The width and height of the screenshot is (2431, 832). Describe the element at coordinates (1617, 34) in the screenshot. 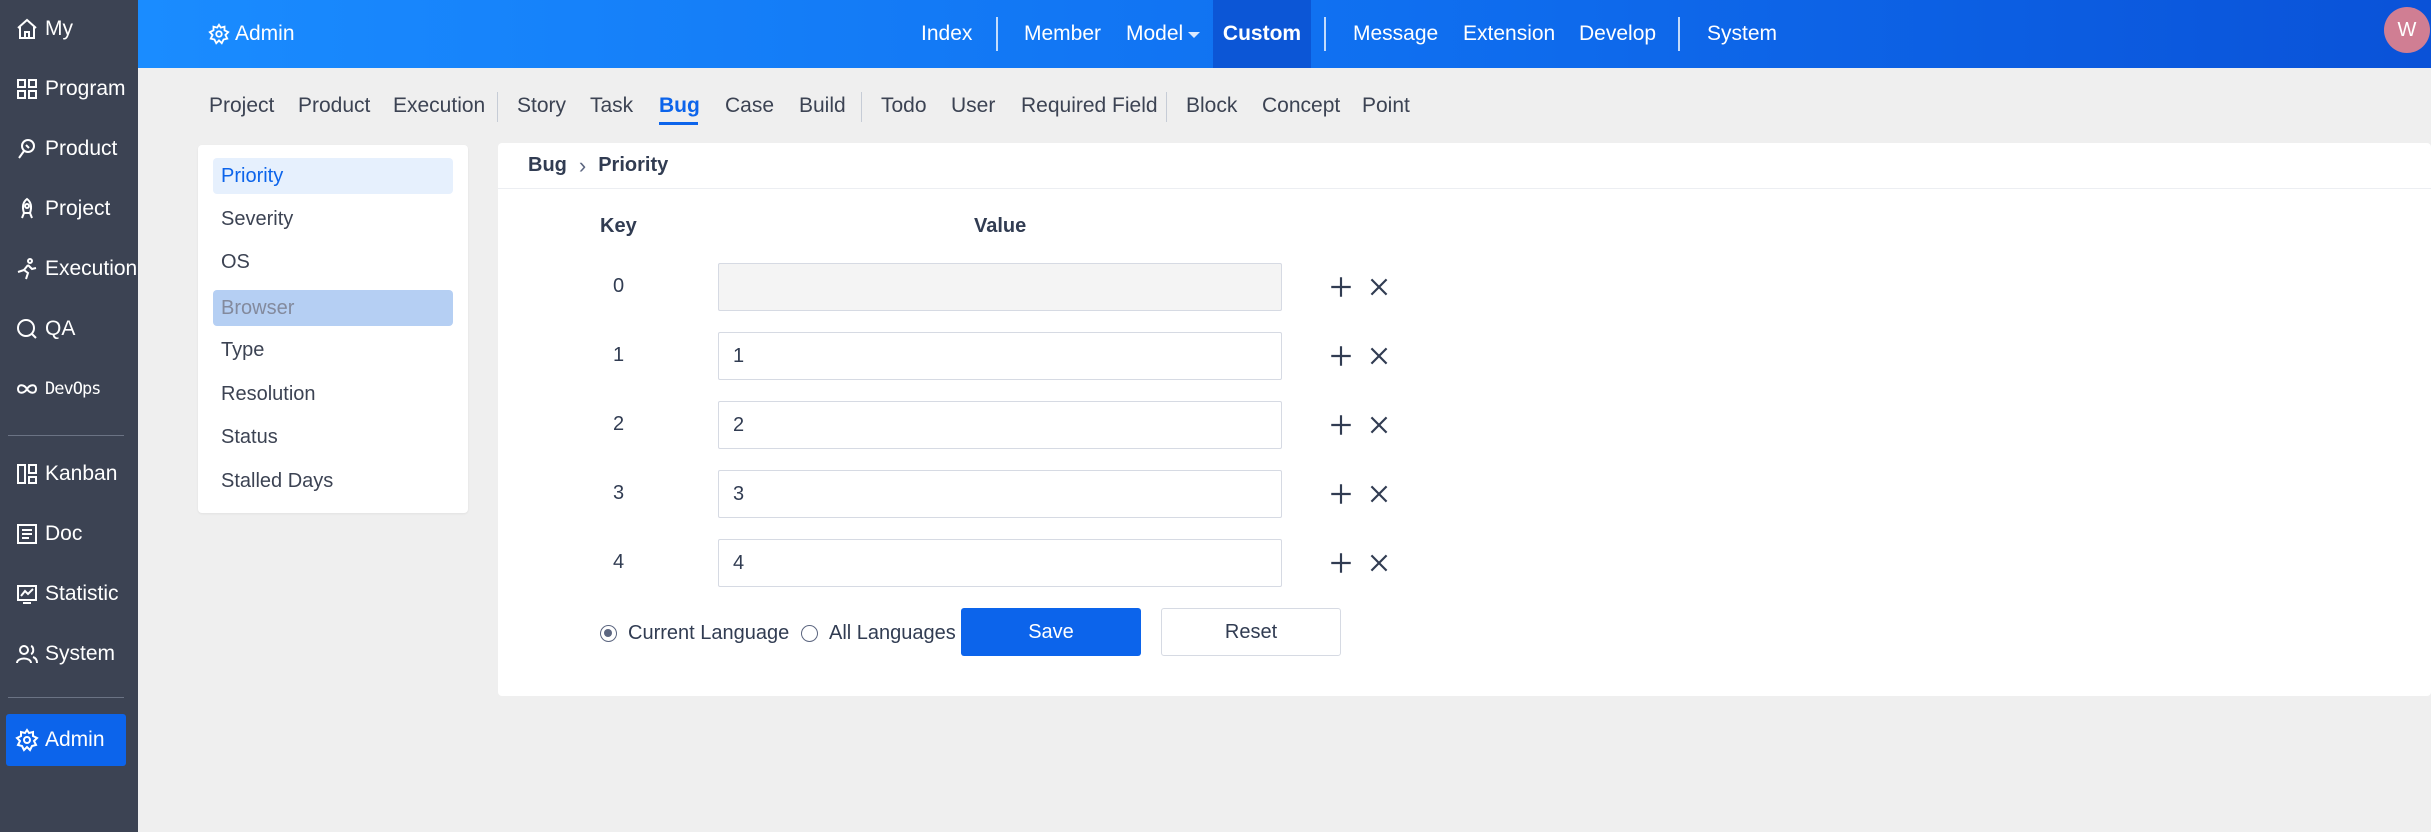

I see `topnav-develop: Develop` at that location.